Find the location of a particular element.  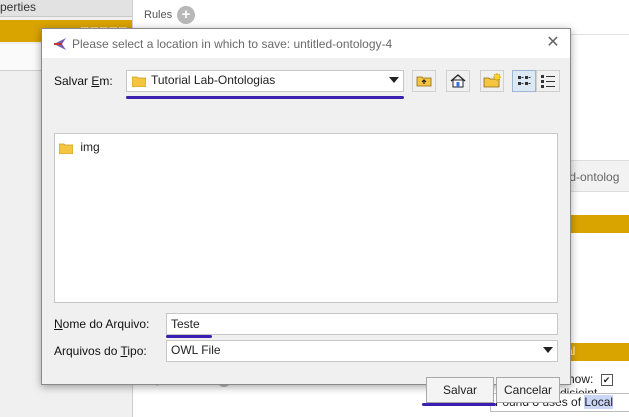

folder-up-button is located at coordinates (424, 81).